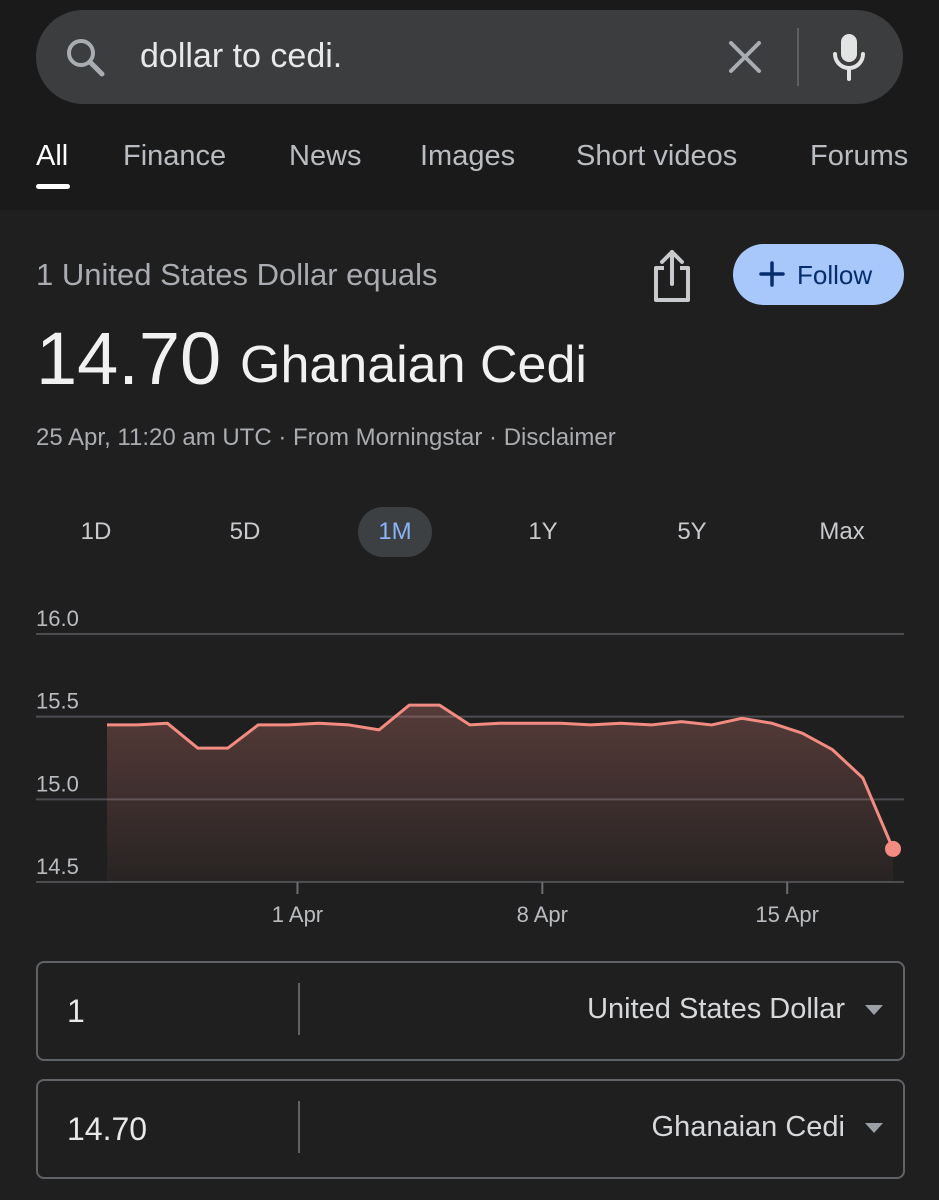 This screenshot has height=1200, width=939. Describe the element at coordinates (57, 701) in the screenshot. I see `y-tick-label: 15.5` at that location.